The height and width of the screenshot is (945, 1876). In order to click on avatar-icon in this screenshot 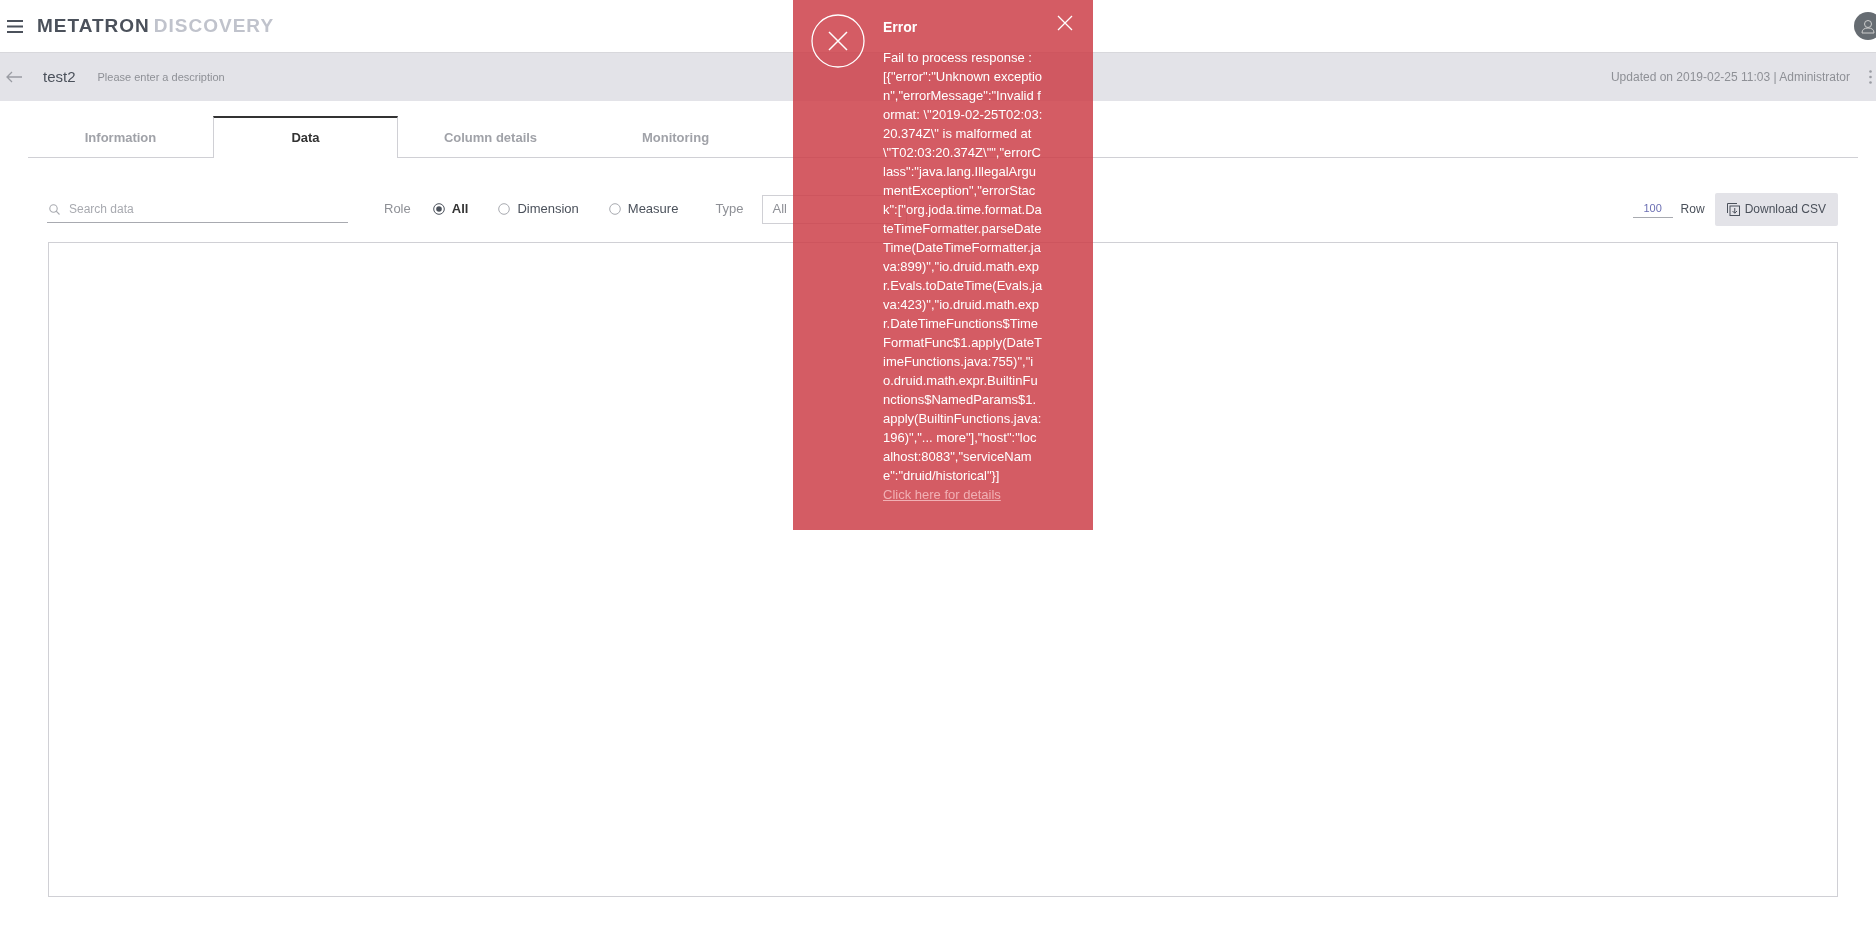, I will do `click(1865, 26)`.